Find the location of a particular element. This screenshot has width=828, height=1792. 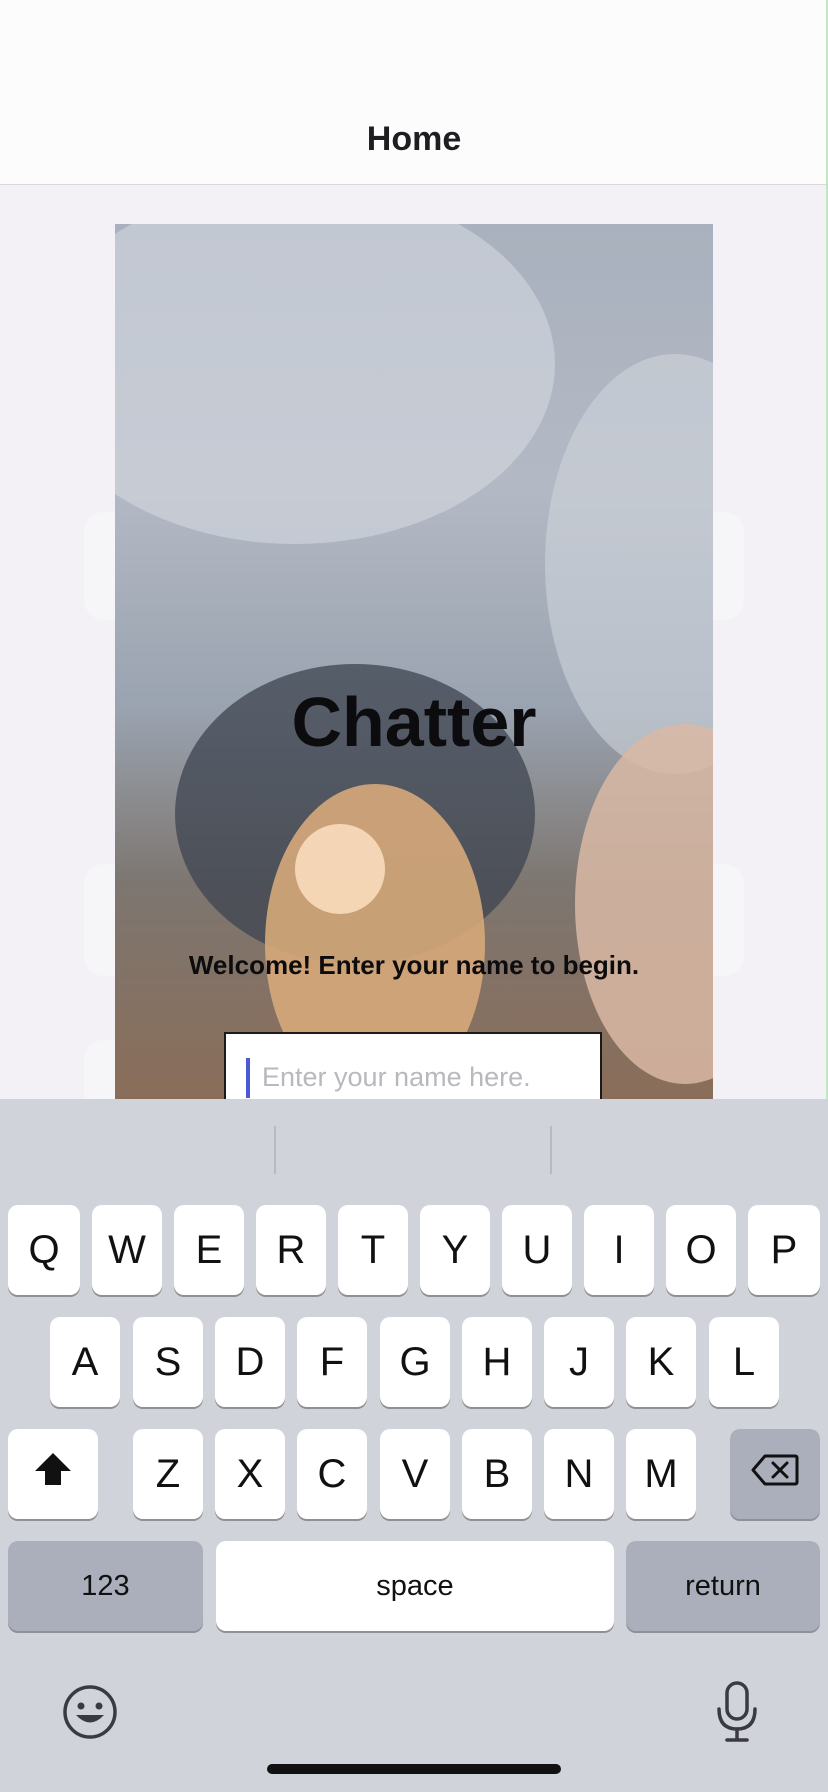

welcome-message: Welcome! Enter your name to begin. is located at coordinates (414, 965).